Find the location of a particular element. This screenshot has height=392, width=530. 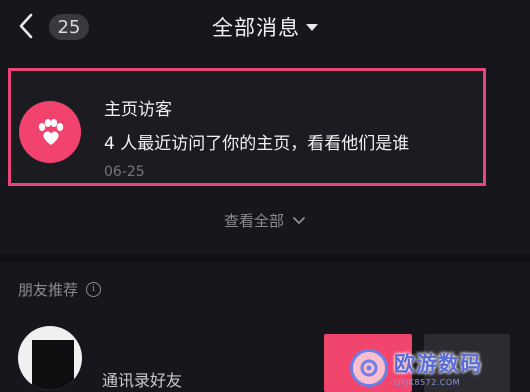

info-icon: i is located at coordinates (94, 289).